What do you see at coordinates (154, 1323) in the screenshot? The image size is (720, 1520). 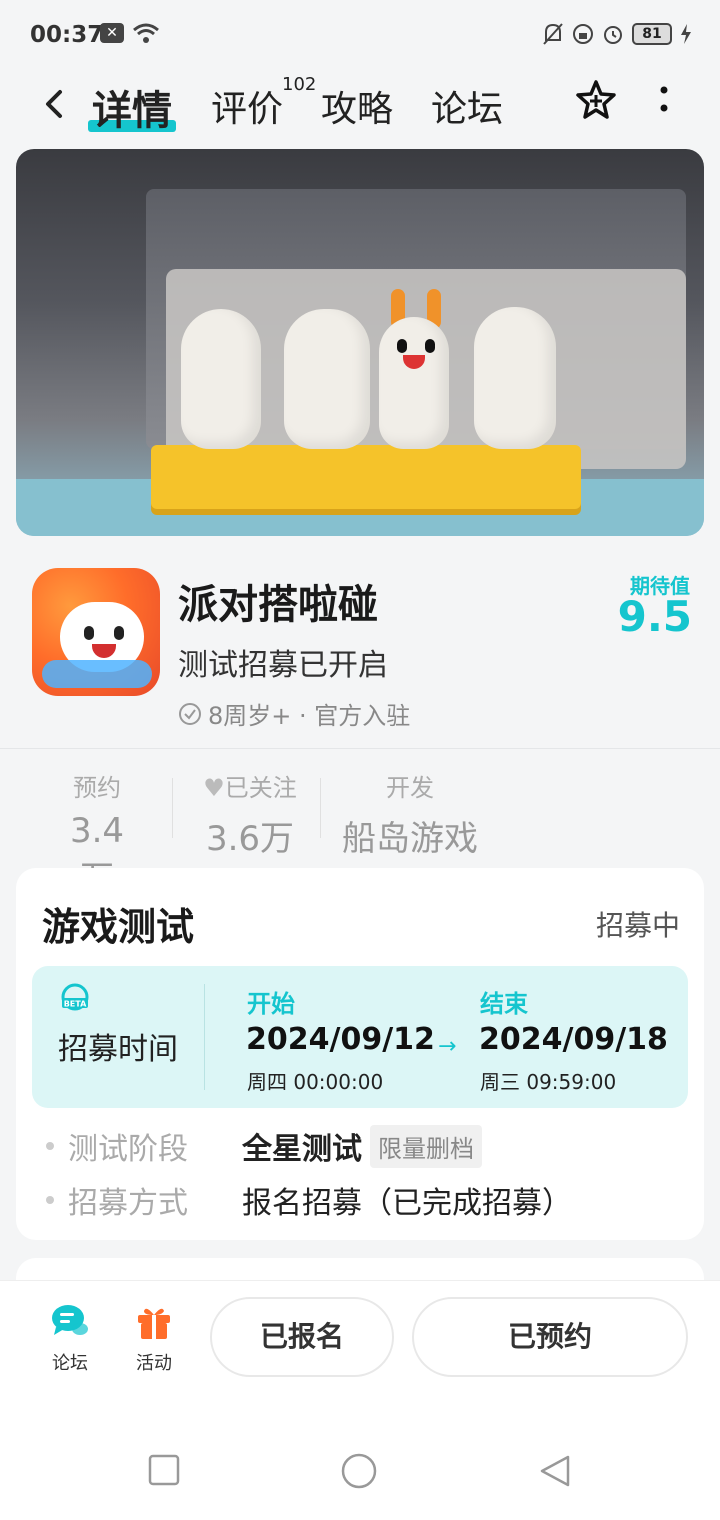 I see `gift-icon` at bounding box center [154, 1323].